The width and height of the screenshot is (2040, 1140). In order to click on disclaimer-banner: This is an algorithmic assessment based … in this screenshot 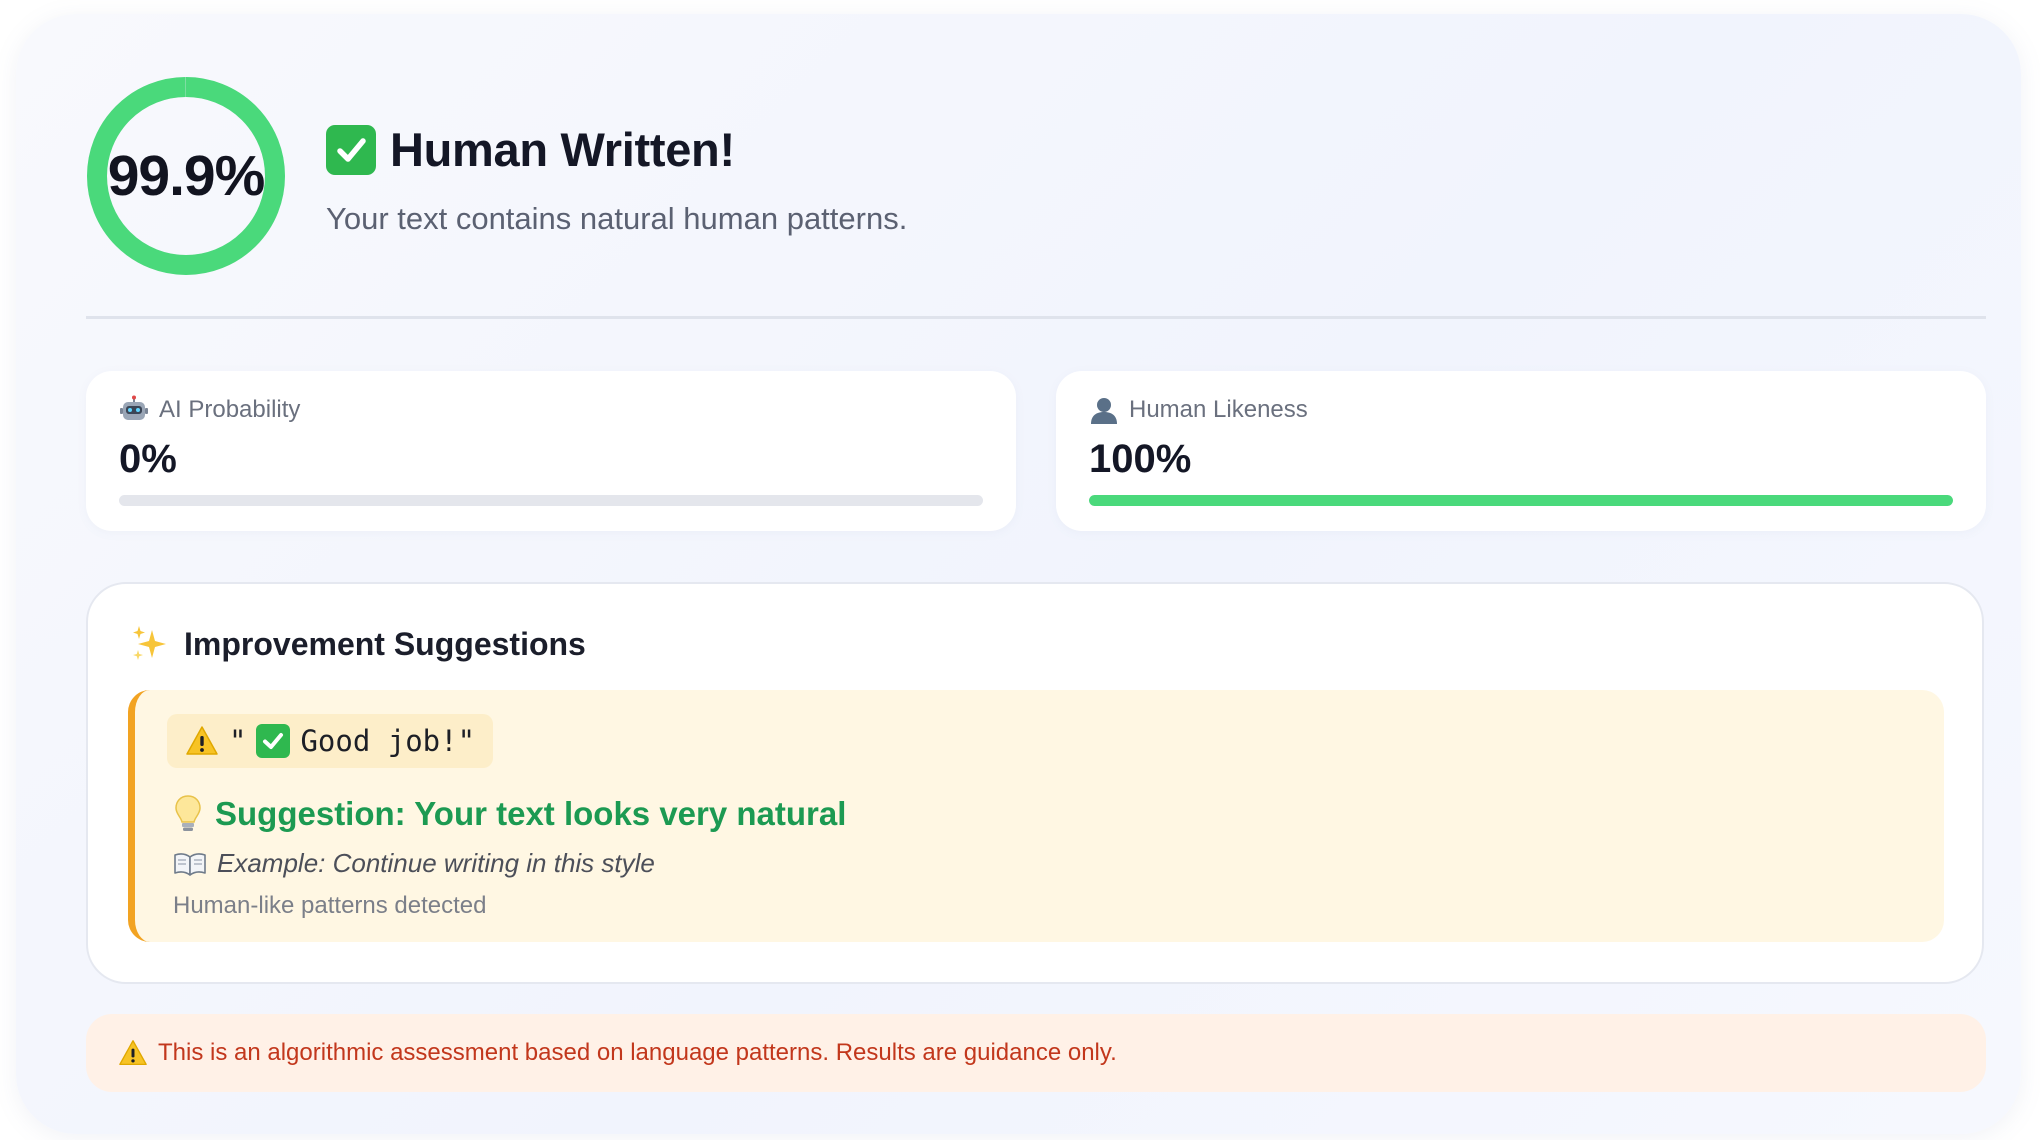, I will do `click(1036, 1053)`.